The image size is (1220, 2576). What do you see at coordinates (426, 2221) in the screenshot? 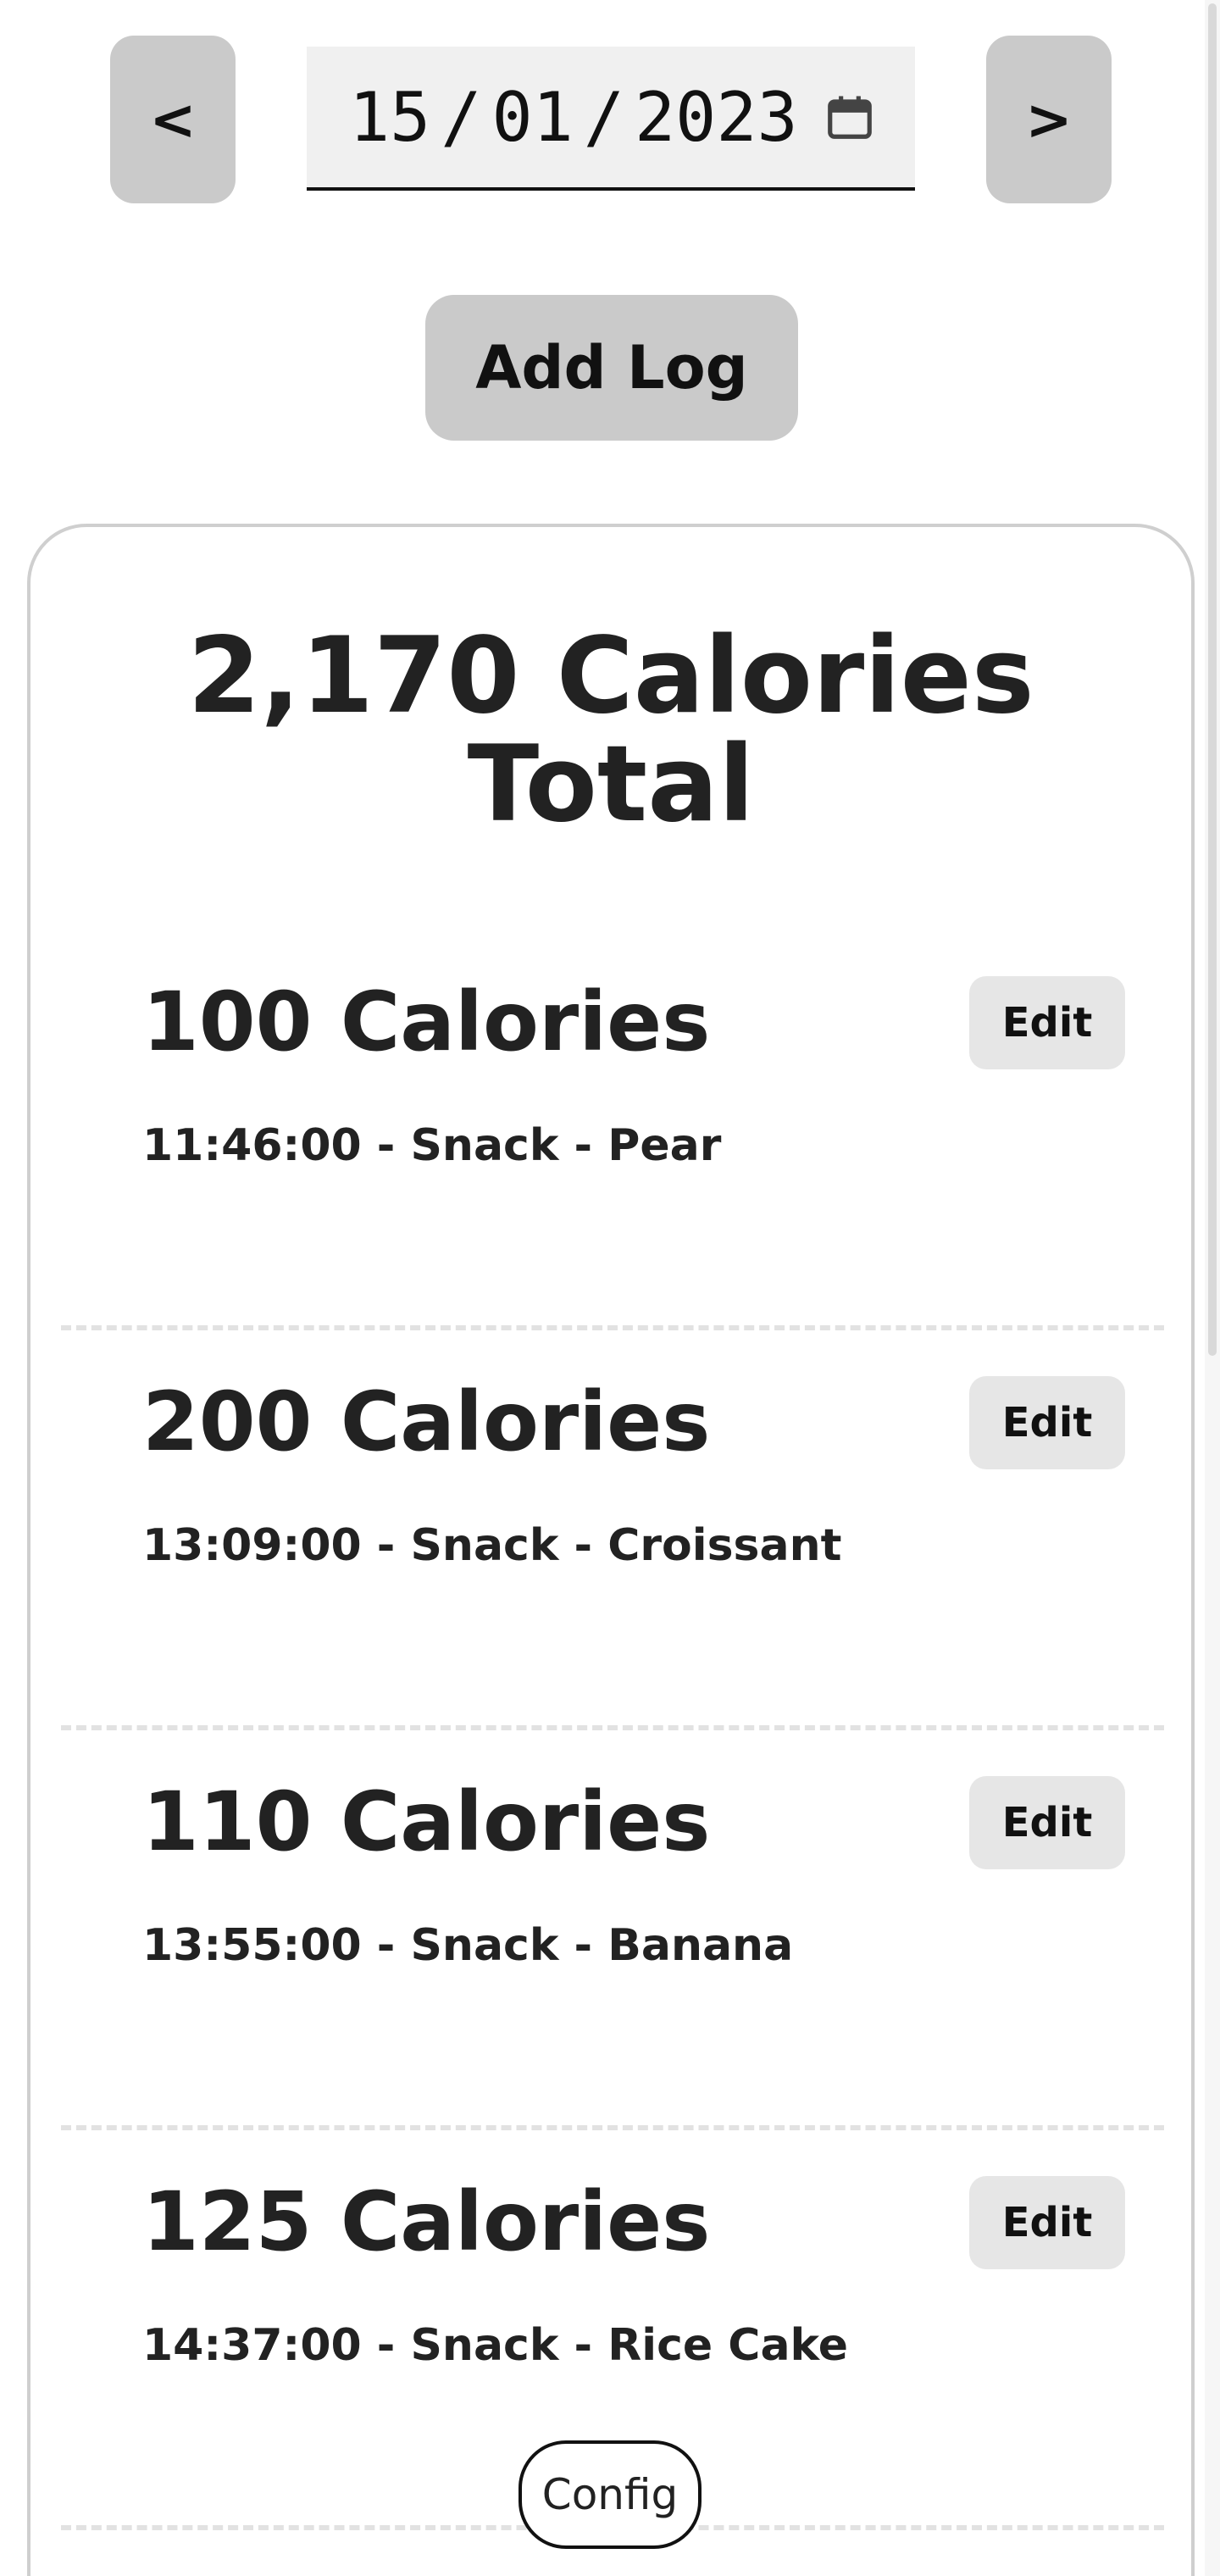
I see `log-calories: 125 Calories` at bounding box center [426, 2221].